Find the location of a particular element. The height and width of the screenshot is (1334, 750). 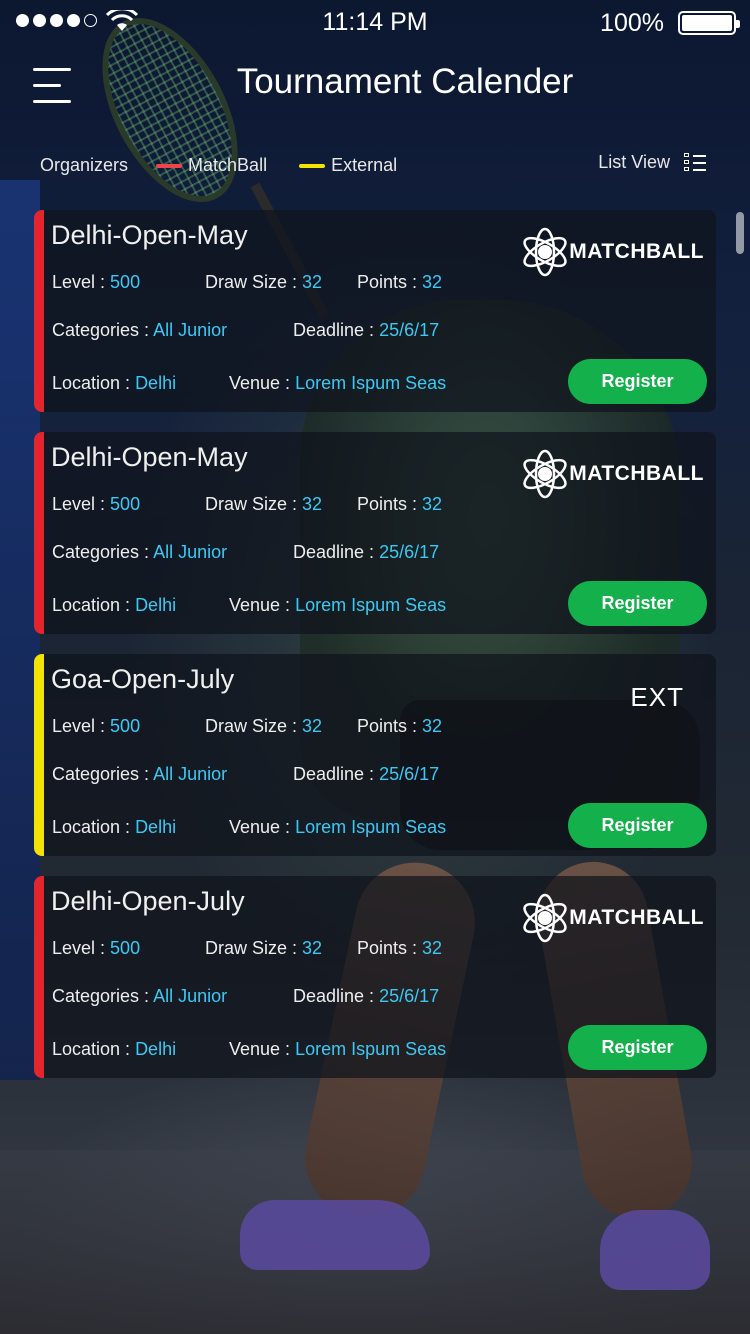

external-badge: EXT is located at coordinates (657, 697).